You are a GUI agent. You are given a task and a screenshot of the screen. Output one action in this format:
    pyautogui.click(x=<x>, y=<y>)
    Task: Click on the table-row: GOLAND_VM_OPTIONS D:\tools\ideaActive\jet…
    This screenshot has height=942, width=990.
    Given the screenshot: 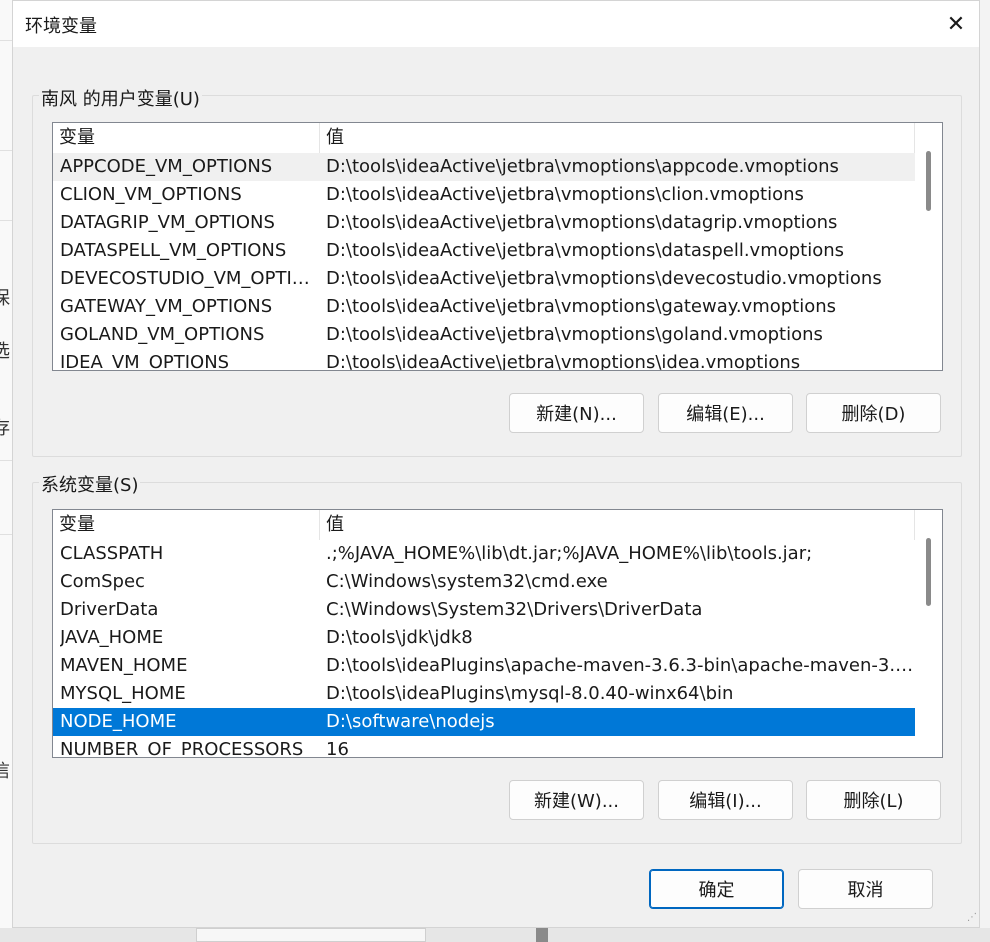 What is the action you would take?
    pyautogui.click(x=484, y=335)
    